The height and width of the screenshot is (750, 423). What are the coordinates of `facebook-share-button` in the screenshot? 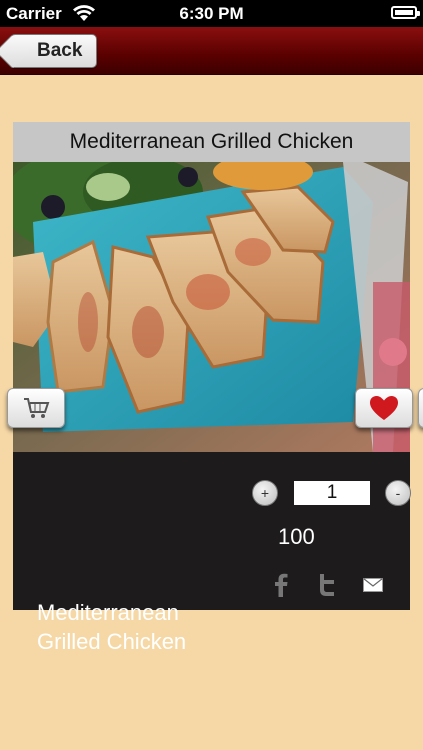 It's located at (281, 585).